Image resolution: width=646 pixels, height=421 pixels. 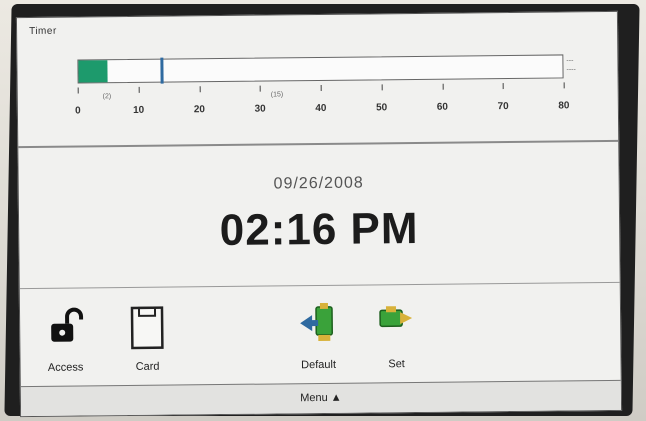 I want to click on set-button: Set, so click(x=396, y=336).